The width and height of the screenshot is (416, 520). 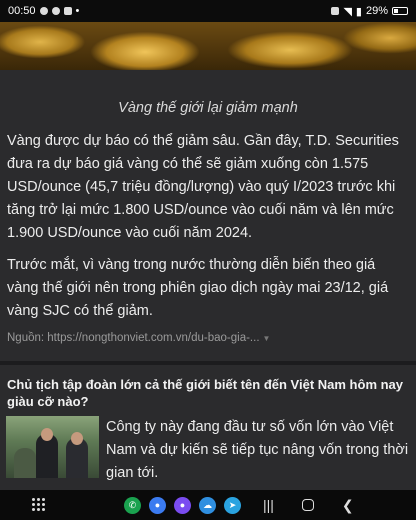 What do you see at coordinates (39, 505) in the screenshot?
I see `app-drawer-icon` at bounding box center [39, 505].